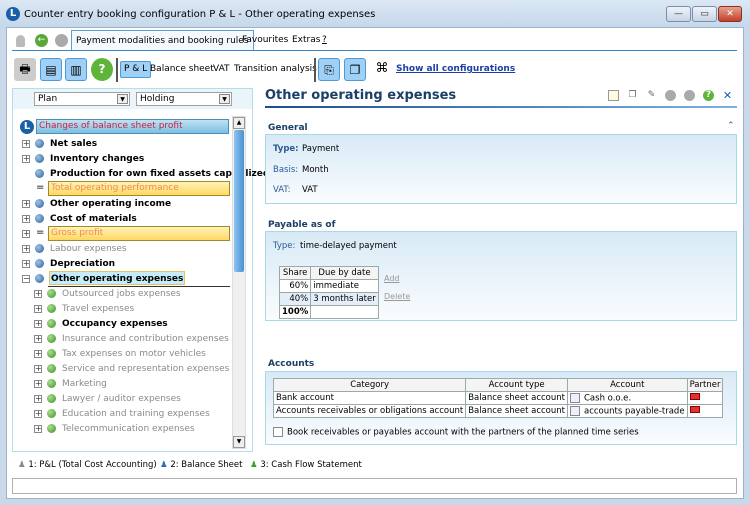 This screenshot has height=505, width=750. Describe the element at coordinates (275, 69) in the screenshot. I see `transition-analysis-button: Transition analysis` at that location.